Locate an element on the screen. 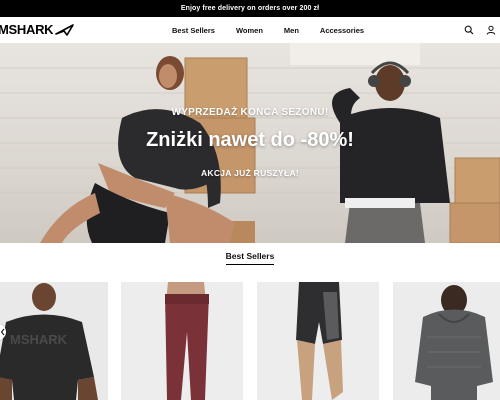 The height and width of the screenshot is (400, 500). logo-text: MSHARK is located at coordinates (27, 29).